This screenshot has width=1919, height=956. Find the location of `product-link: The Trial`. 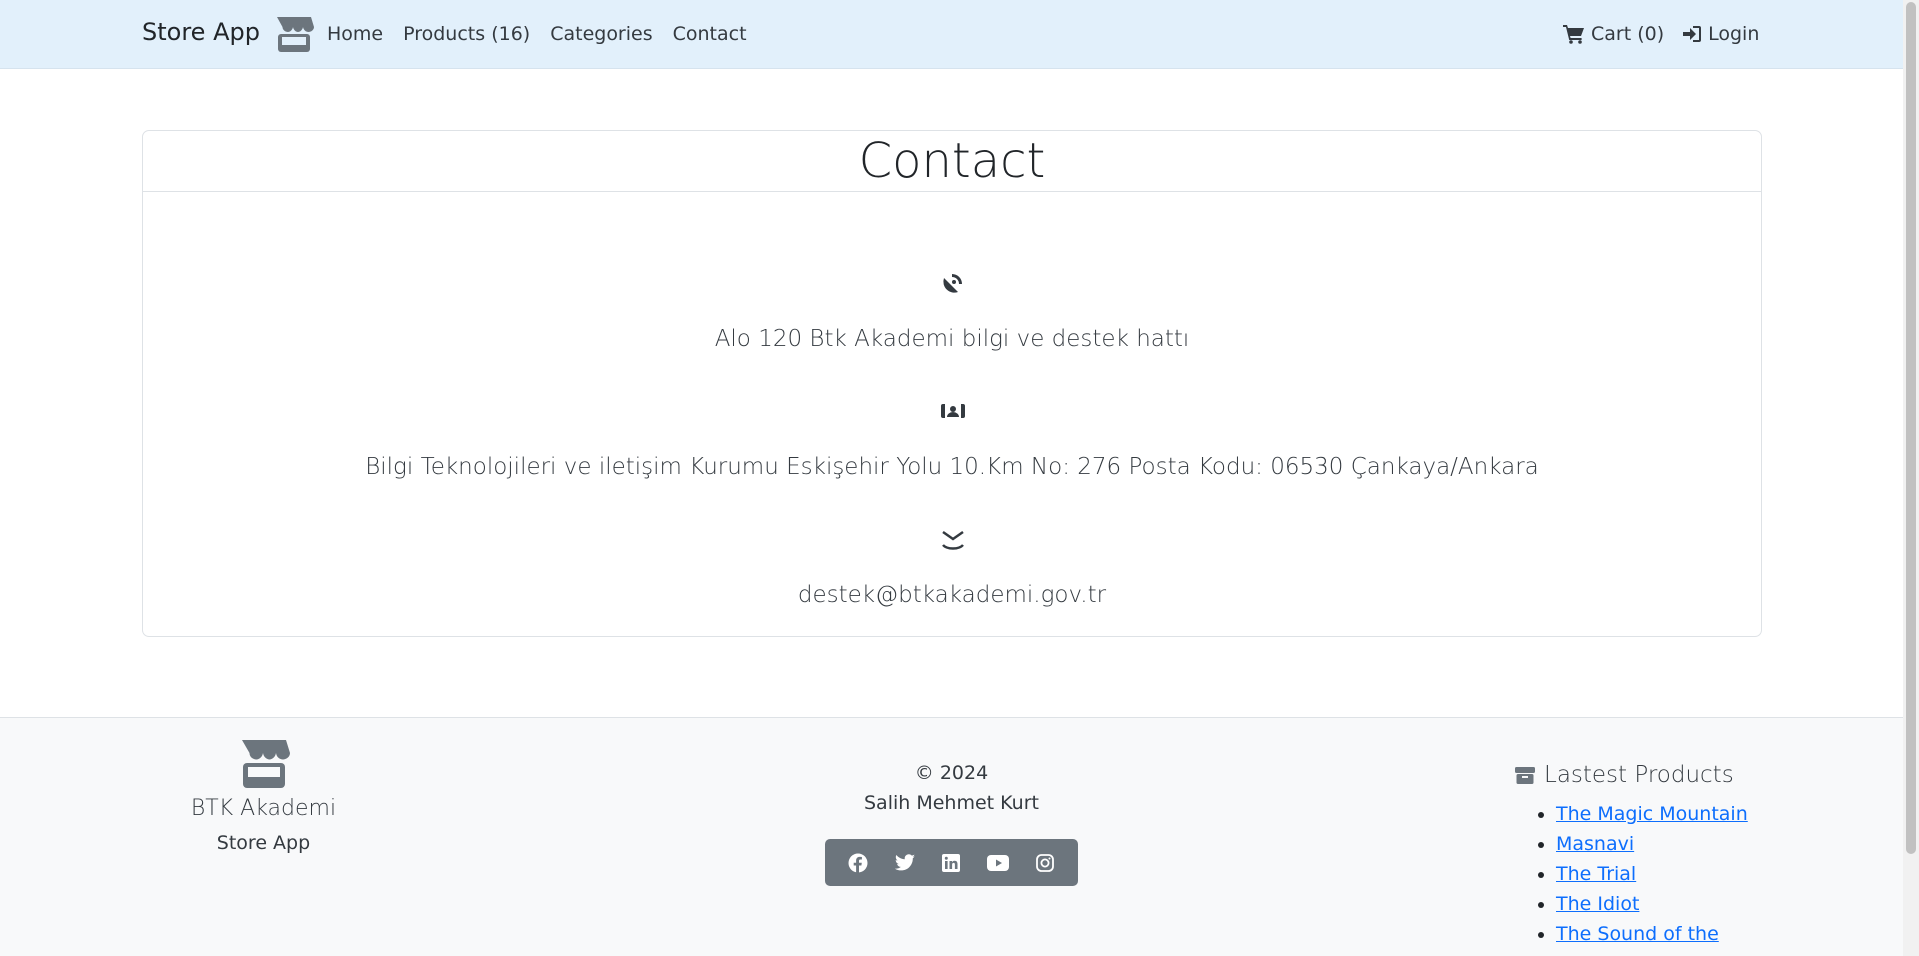

product-link: The Trial is located at coordinates (1596, 874).